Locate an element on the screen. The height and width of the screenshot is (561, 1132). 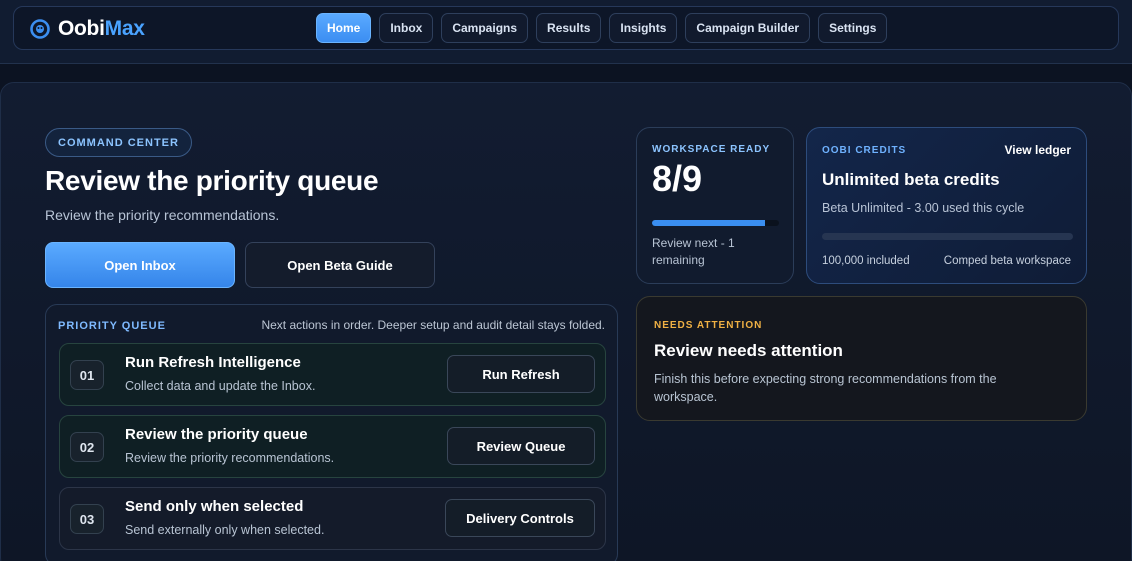
delivery-controls-button: Delivery Controls is located at coordinates (520, 518).